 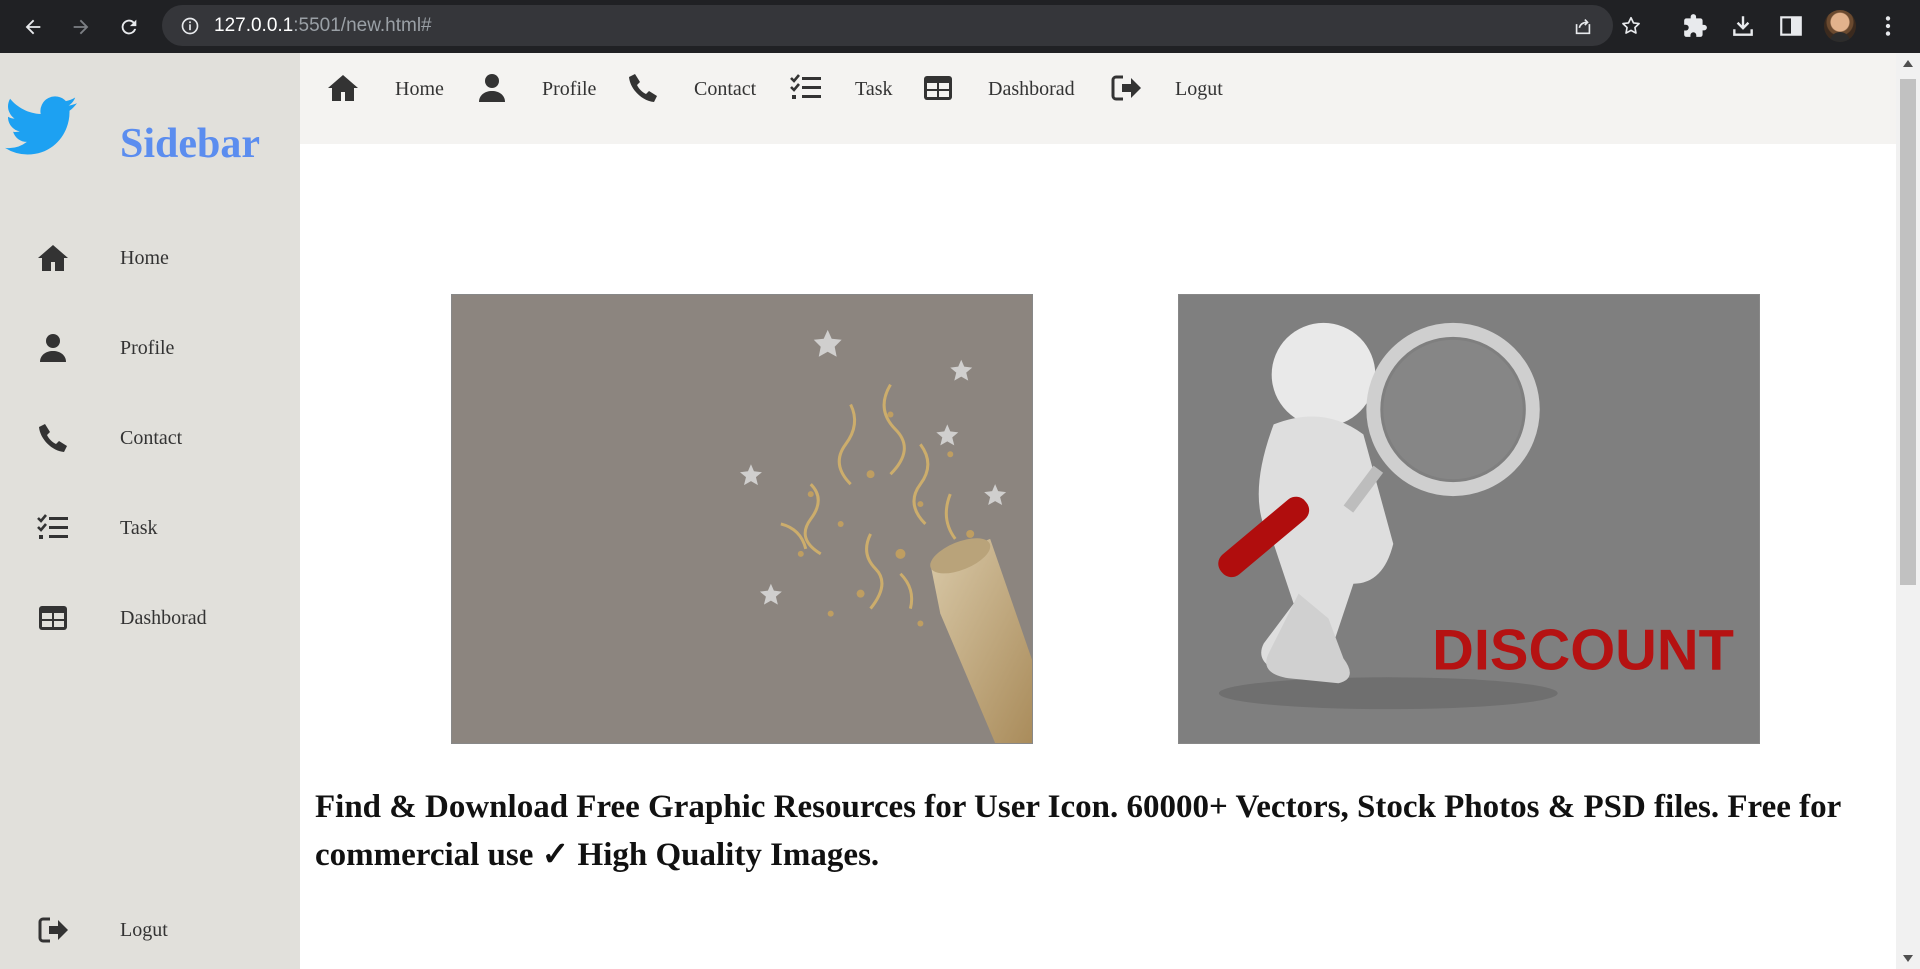 I want to click on scroll-down-icon, so click(x=1908, y=958).